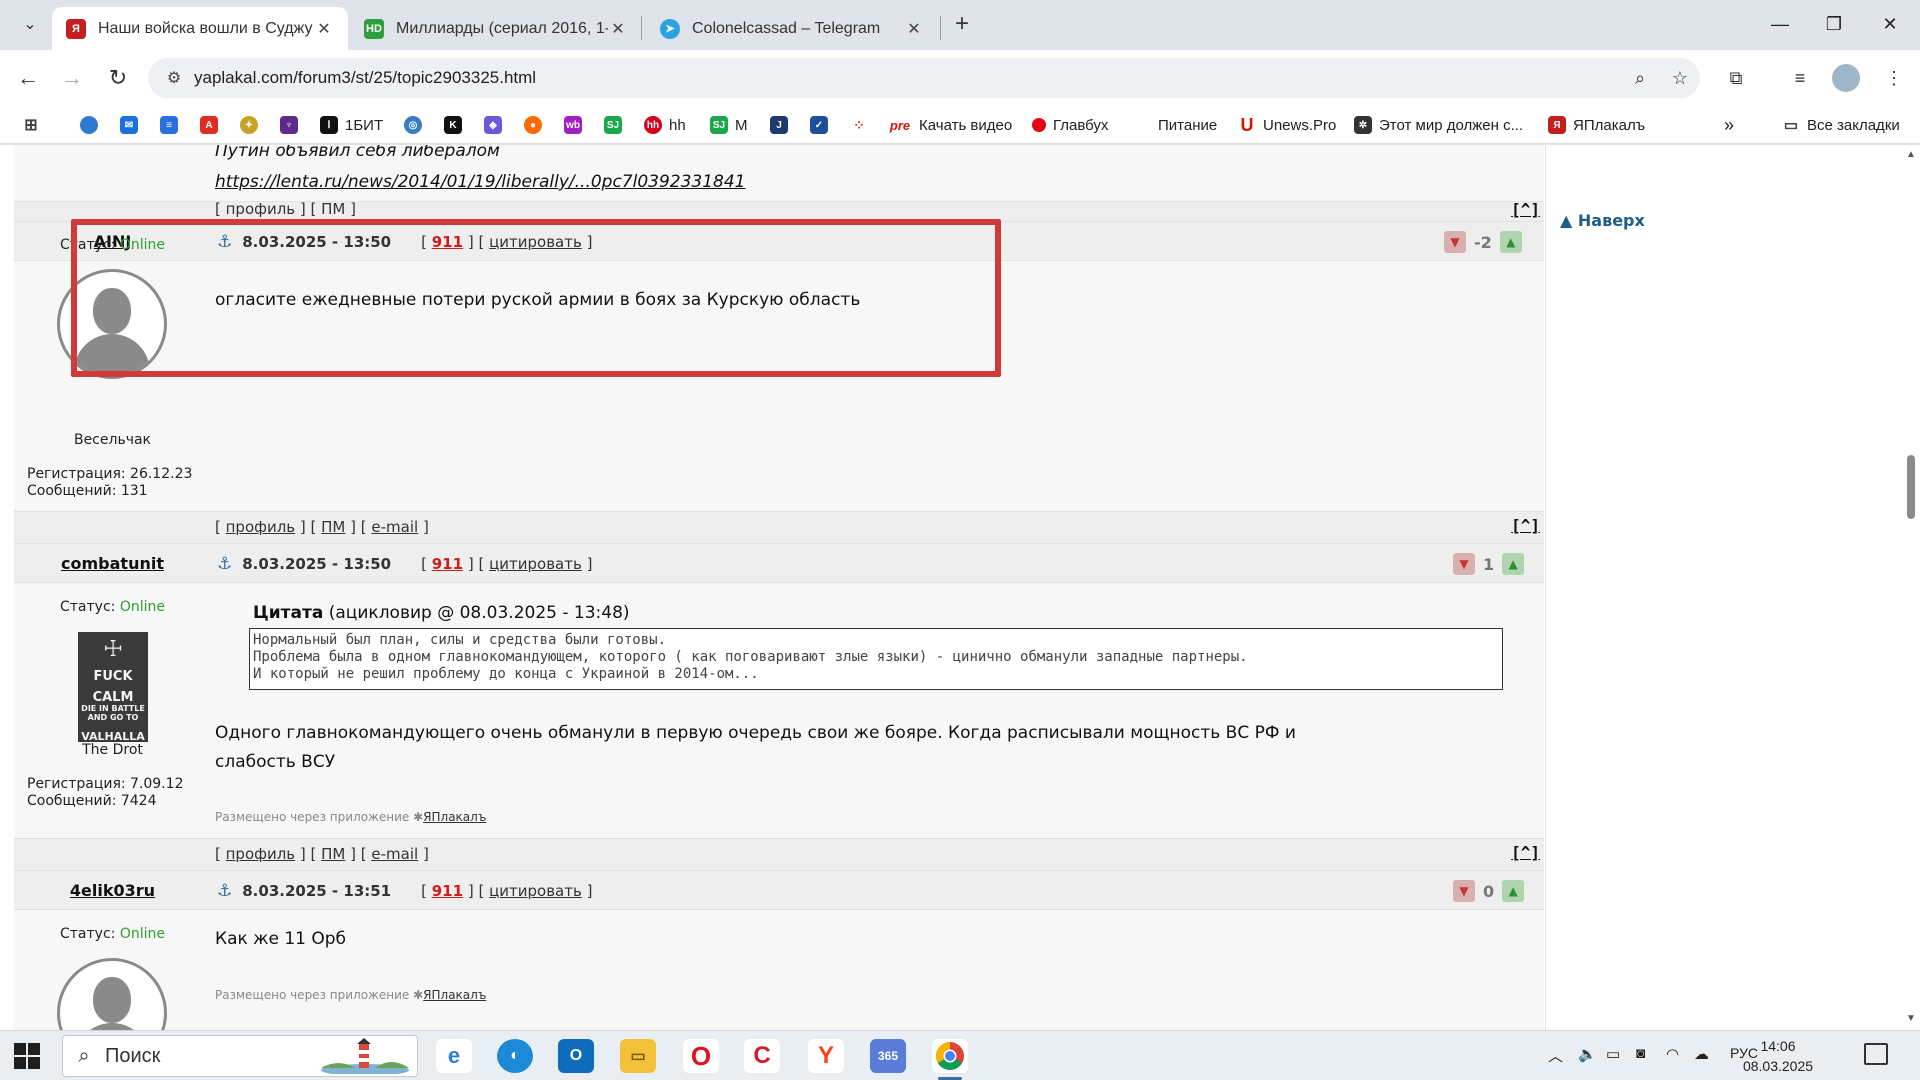 This screenshot has width=1920, height=1080. What do you see at coordinates (779, 125) in the screenshot?
I see `bookmark-j-icon: J` at bounding box center [779, 125].